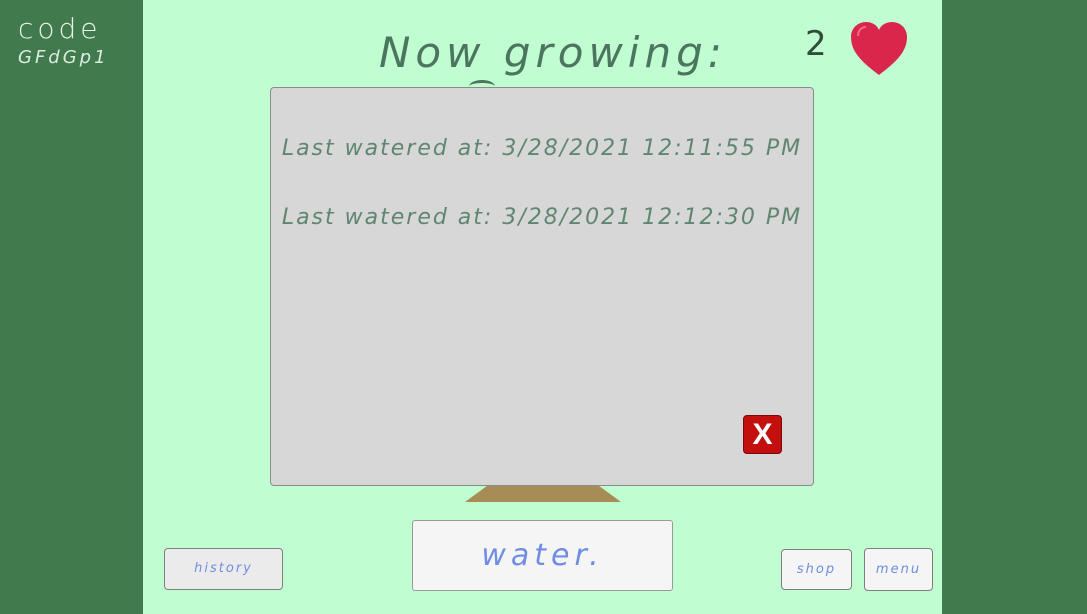  Describe the element at coordinates (542, 555) in the screenshot. I see `water-button: water.` at that location.